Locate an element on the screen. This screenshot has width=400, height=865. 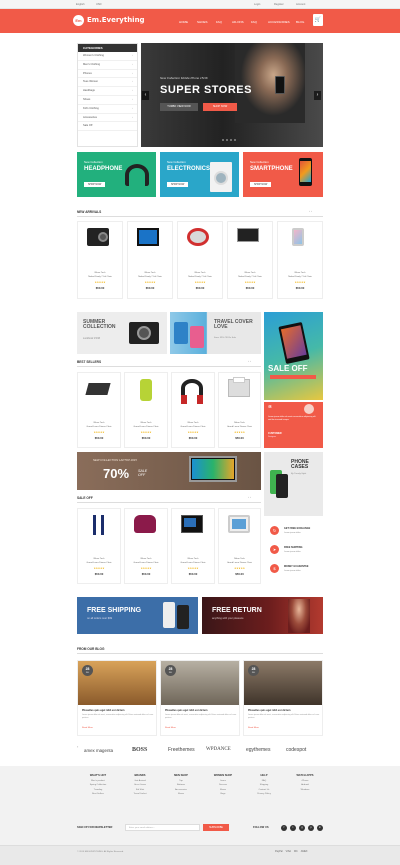
login-link: Login is located at coordinates (257, 4).